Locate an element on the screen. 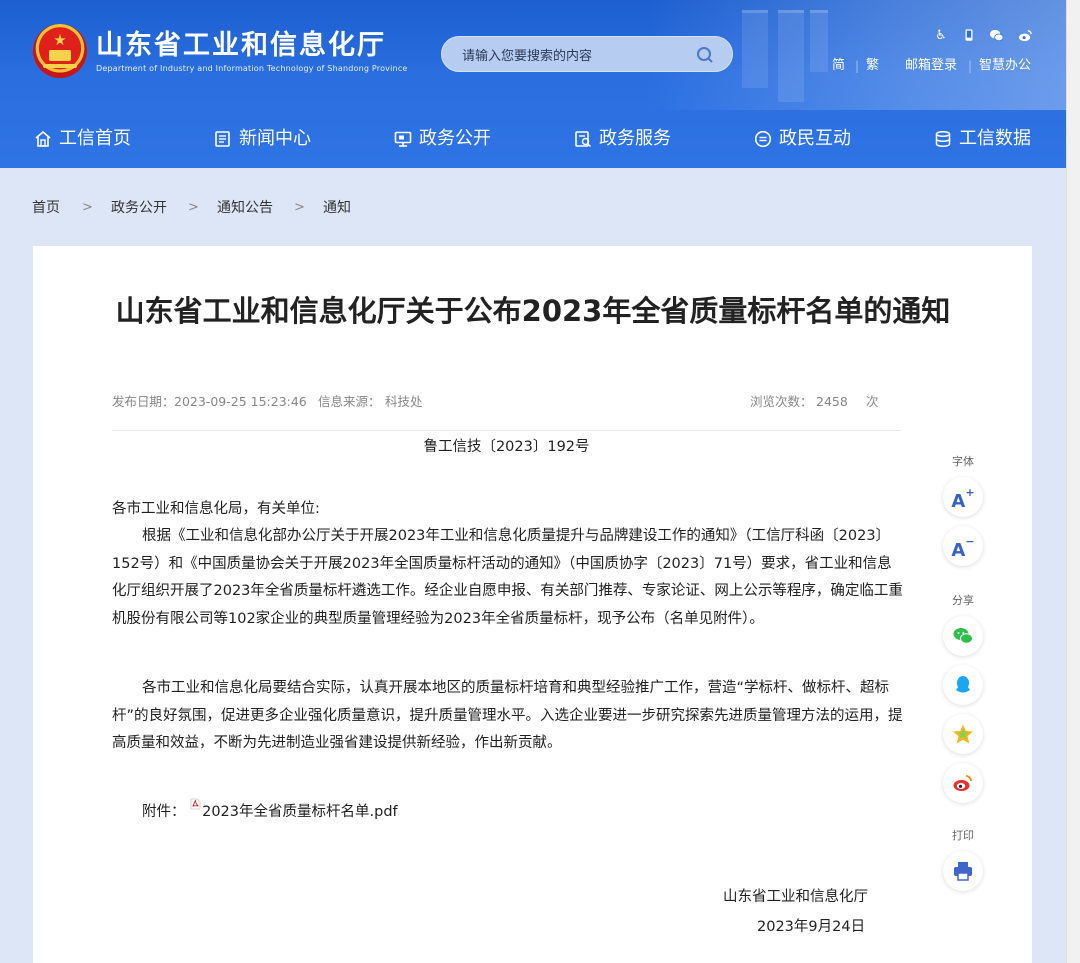  share-qq-button is located at coordinates (963, 685).